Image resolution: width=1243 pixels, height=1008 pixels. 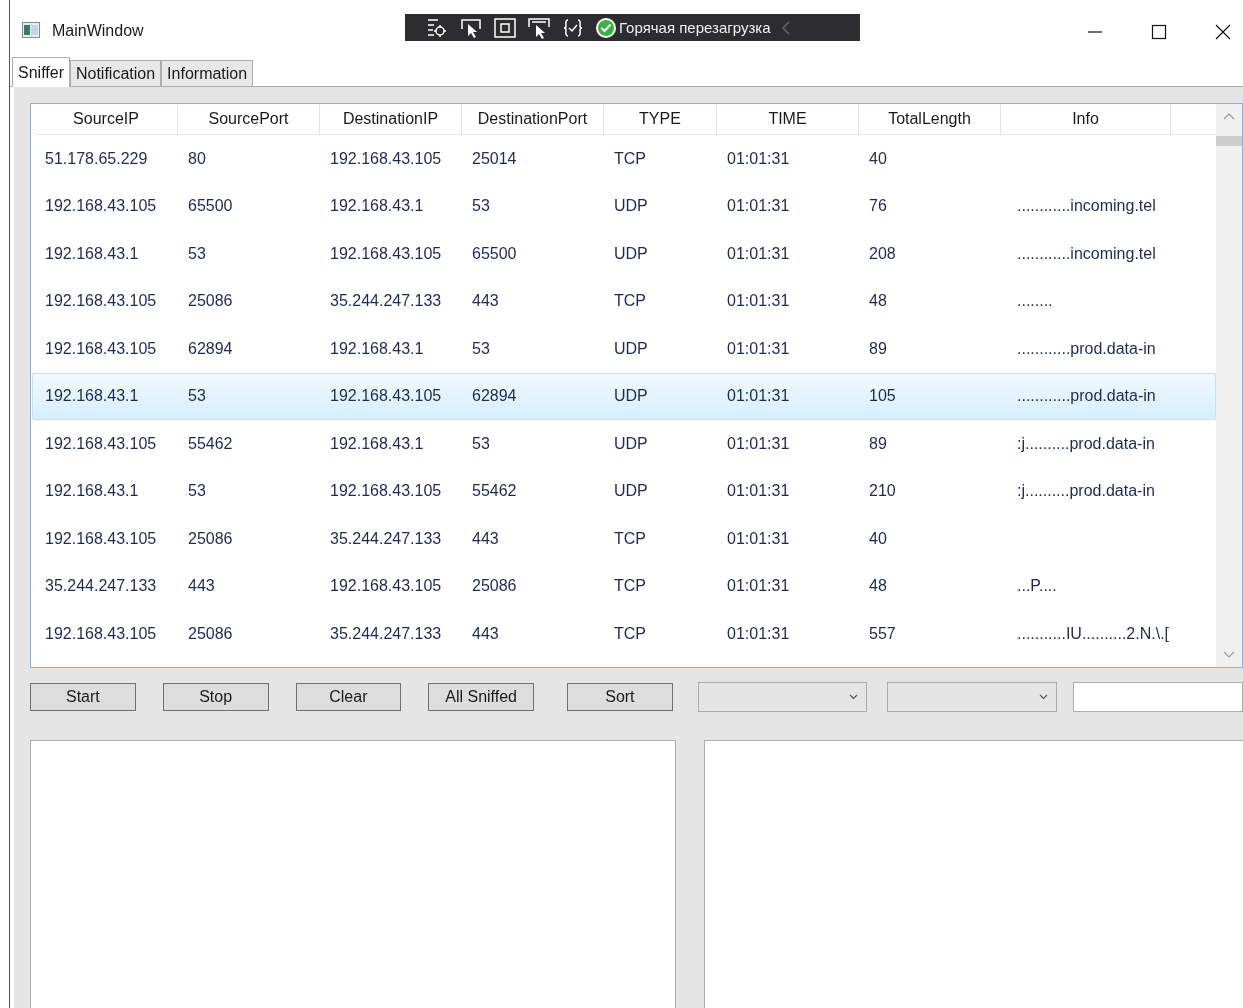 What do you see at coordinates (878, 538) in the screenshot?
I see `table-cell: 40` at bounding box center [878, 538].